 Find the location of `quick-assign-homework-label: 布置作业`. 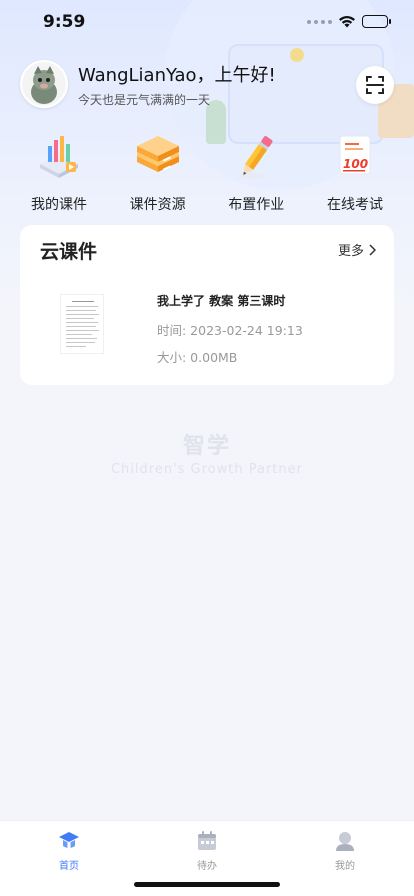

quick-assign-homework-label: 布置作业 is located at coordinates (256, 205).